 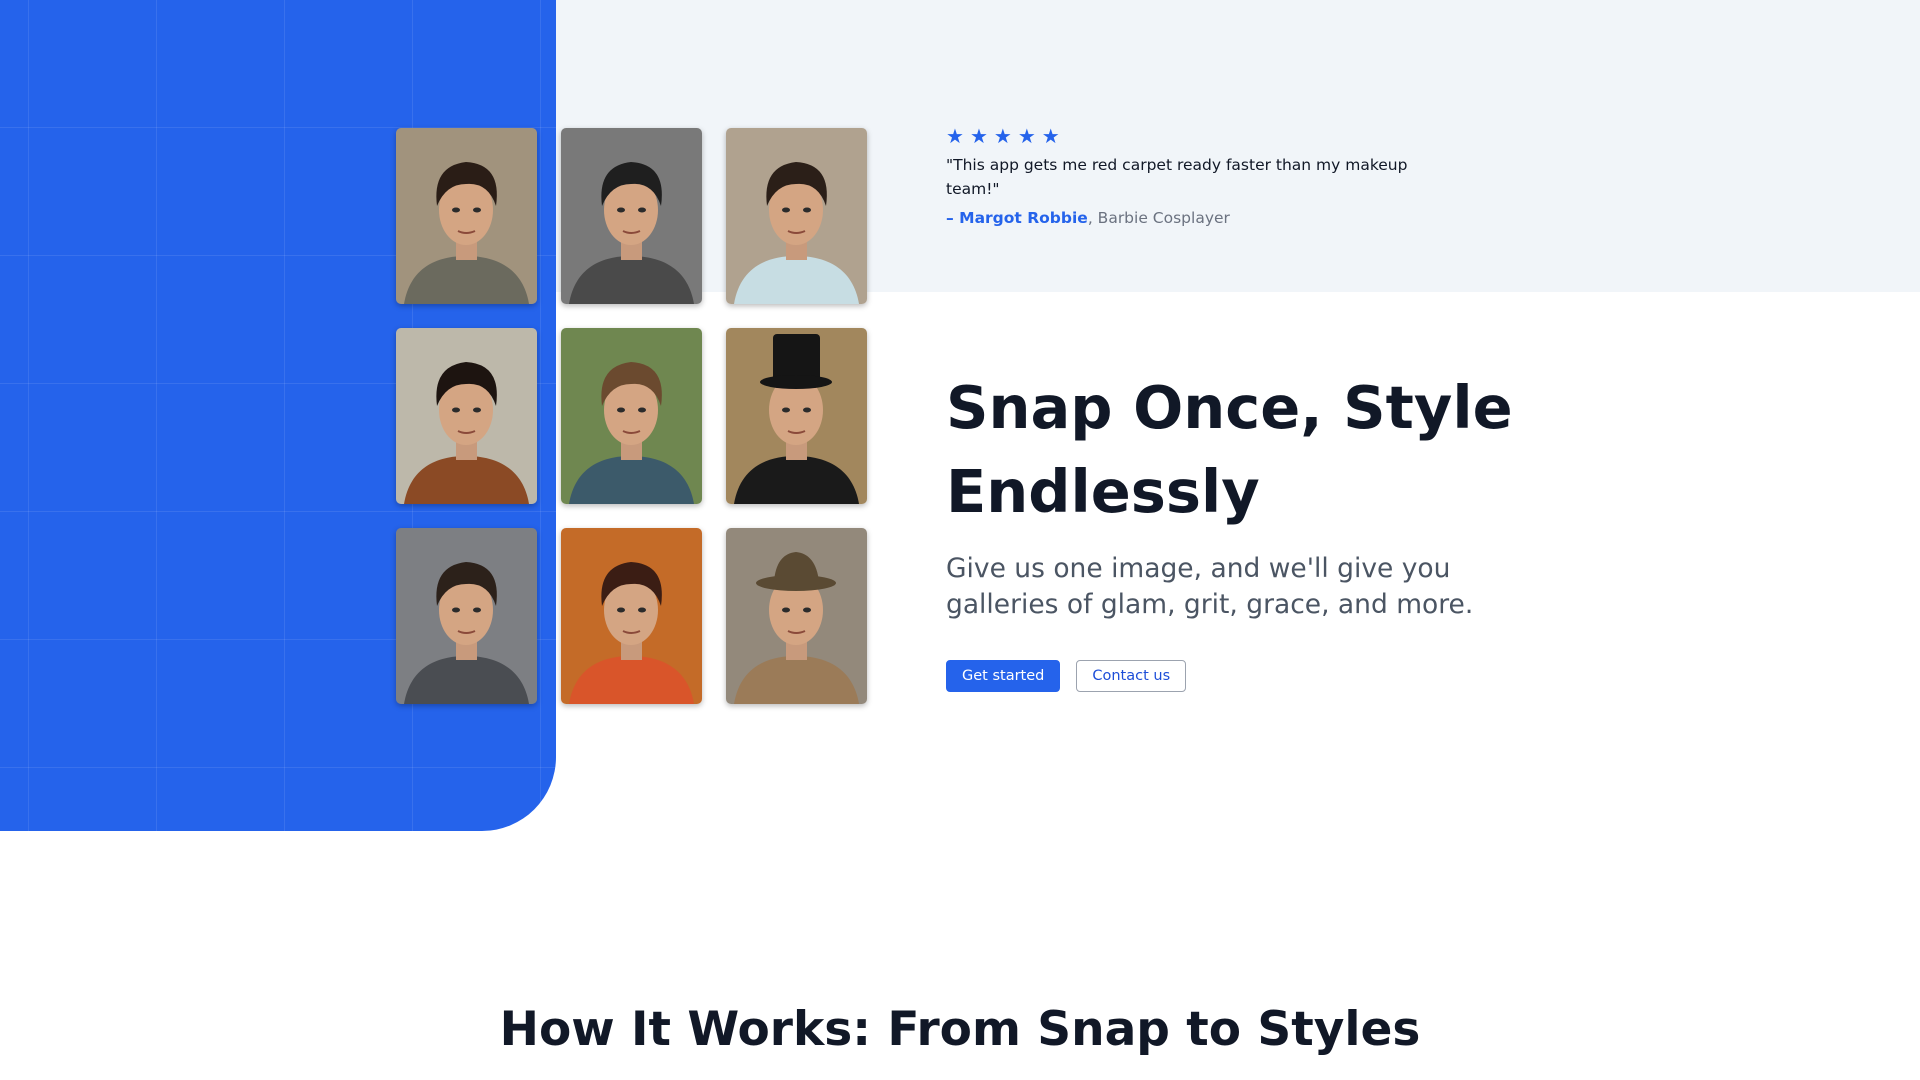 I want to click on hero-actions: Get started Contact us, so click(x=1066, y=676).